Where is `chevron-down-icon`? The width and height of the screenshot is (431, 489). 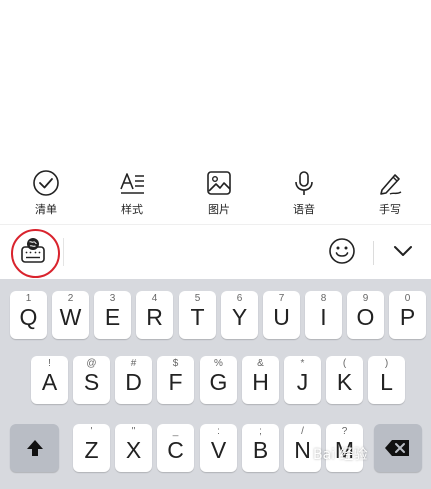
chevron-down-icon is located at coordinates (403, 251).